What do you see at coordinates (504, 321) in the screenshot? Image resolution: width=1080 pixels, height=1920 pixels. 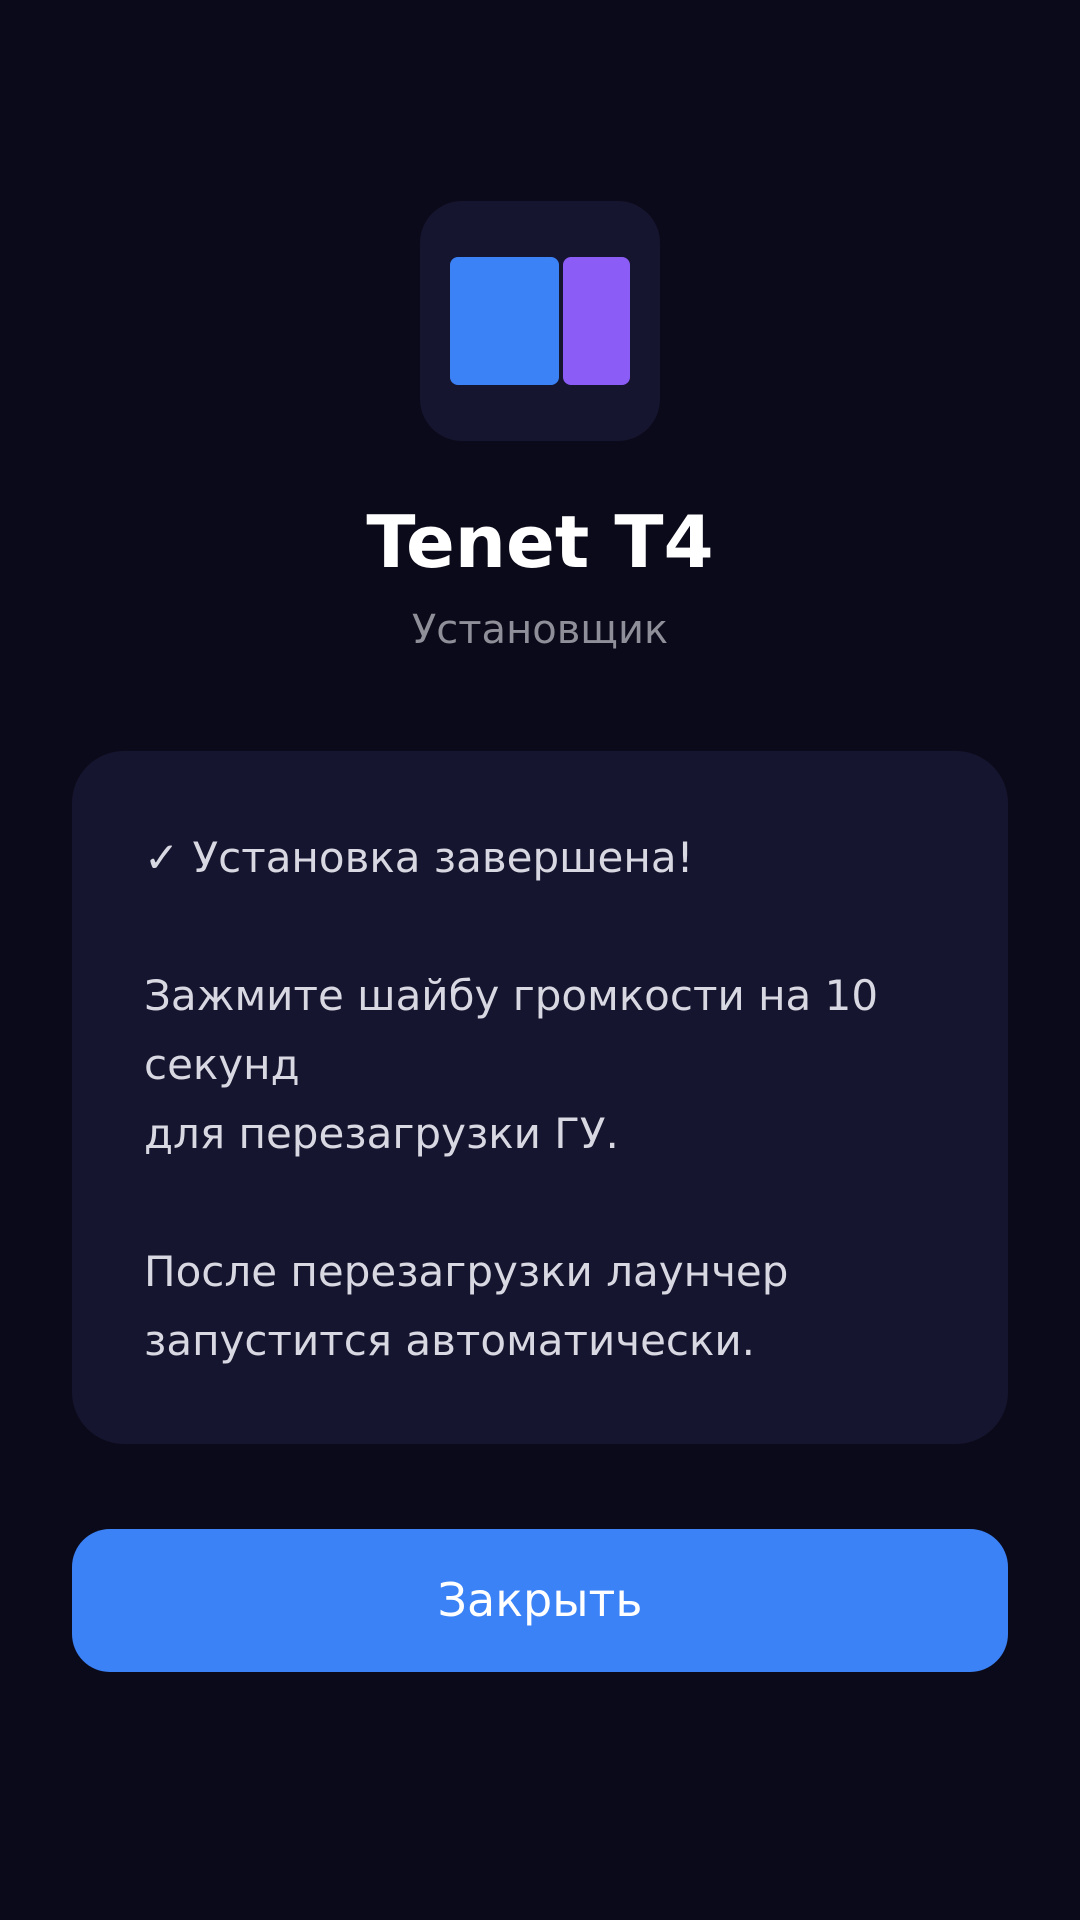 I see `logo-left-panel` at bounding box center [504, 321].